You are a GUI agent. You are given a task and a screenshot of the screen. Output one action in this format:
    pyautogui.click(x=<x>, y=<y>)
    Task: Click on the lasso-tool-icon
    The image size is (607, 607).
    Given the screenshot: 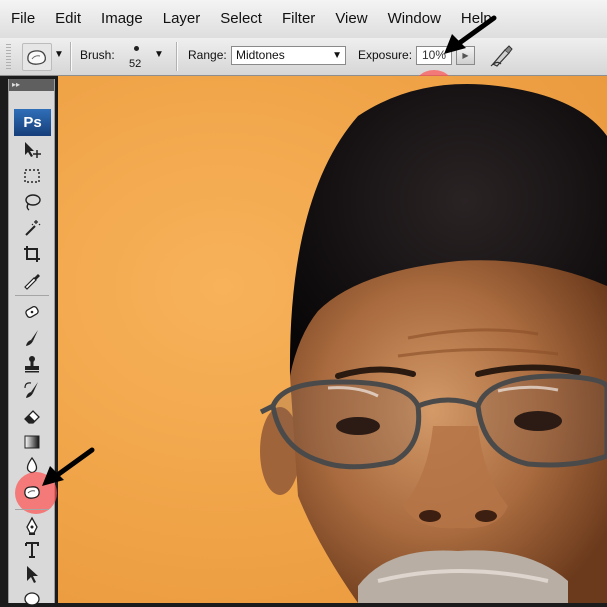 What is the action you would take?
    pyautogui.click(x=32, y=202)
    